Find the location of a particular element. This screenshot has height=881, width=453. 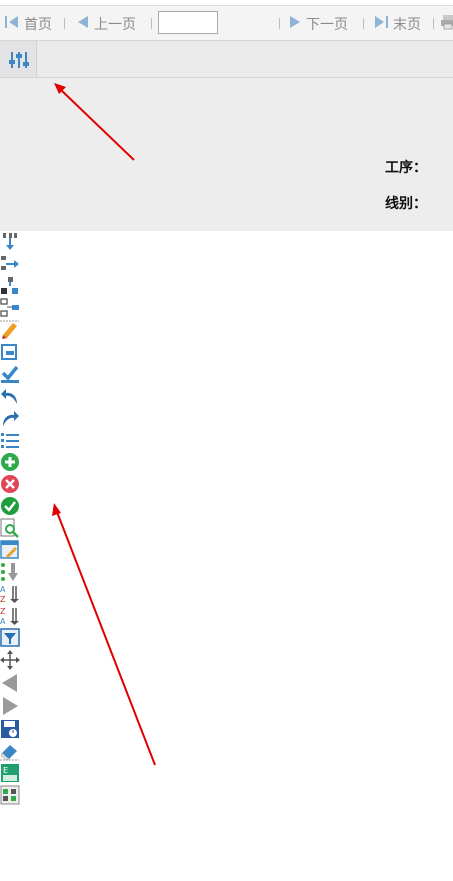

print-button is located at coordinates (446, 23).